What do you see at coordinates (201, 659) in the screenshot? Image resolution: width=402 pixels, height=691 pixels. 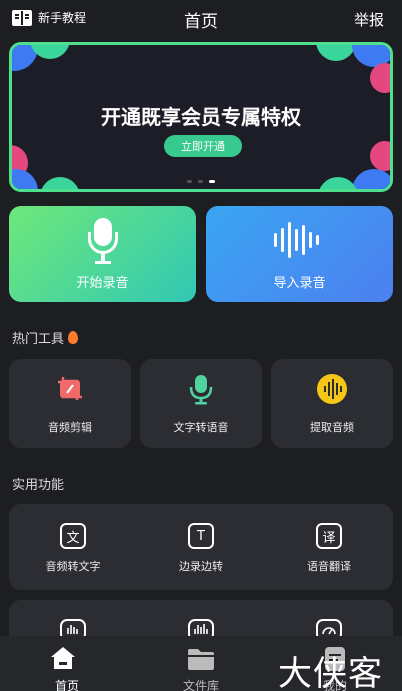 I see `folder-icon` at bounding box center [201, 659].